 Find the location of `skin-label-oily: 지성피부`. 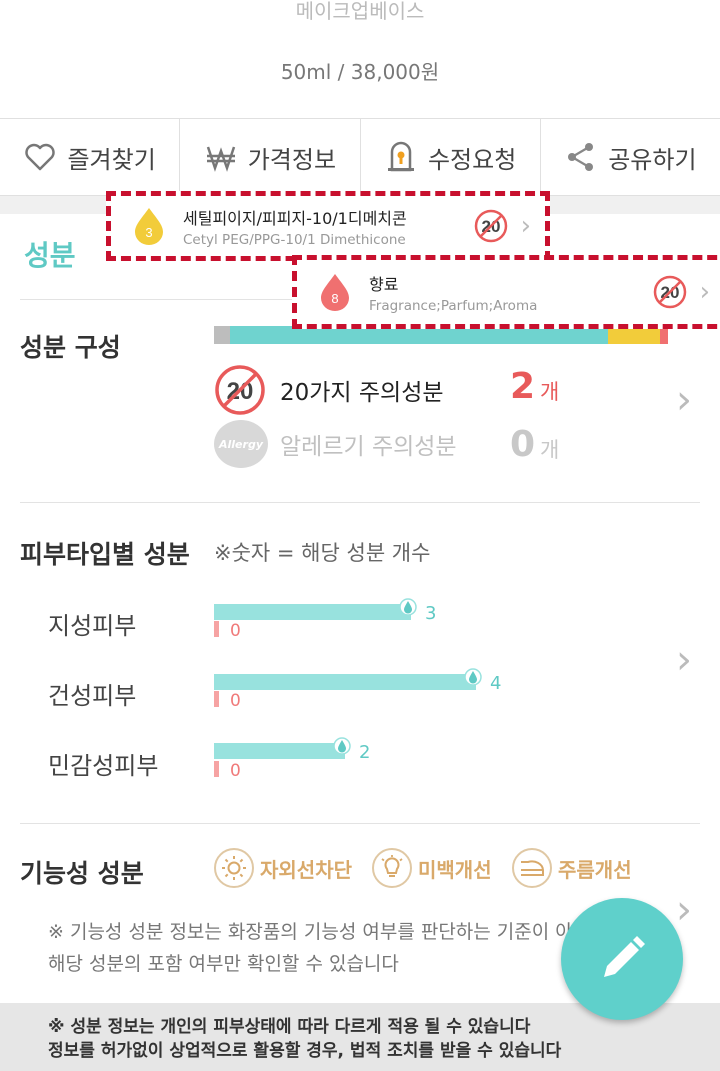

skin-label-oily: 지성피부 is located at coordinates (92, 626).